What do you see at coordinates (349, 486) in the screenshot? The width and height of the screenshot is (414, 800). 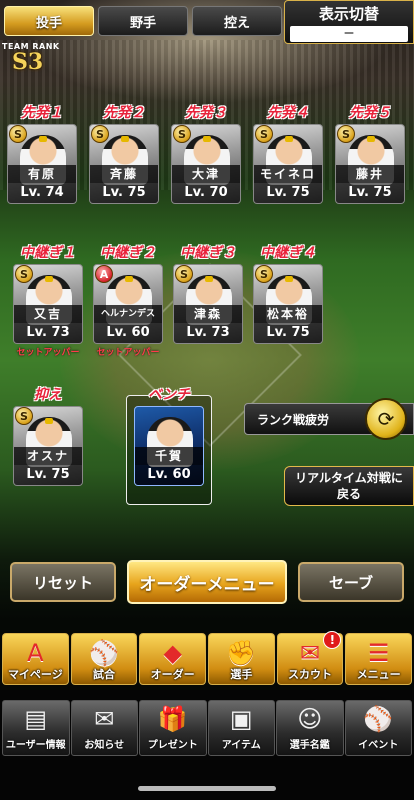 I see `return-realtime-battle-button: リアルタイム対戦に 戻る` at bounding box center [349, 486].